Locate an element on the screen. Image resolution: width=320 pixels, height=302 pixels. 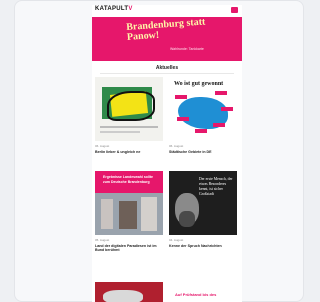
article-thumbnail: Auf Prüfstand bis des is located at coordinates (203, 292).